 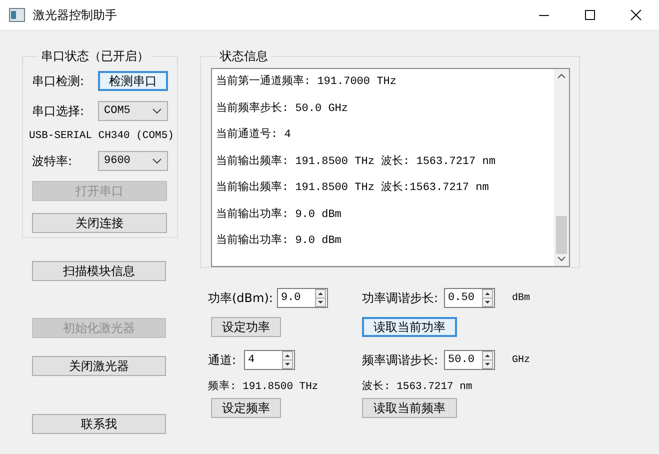 I want to click on device-name: USB-SERIAL CH340 (COM5), so click(x=102, y=137).